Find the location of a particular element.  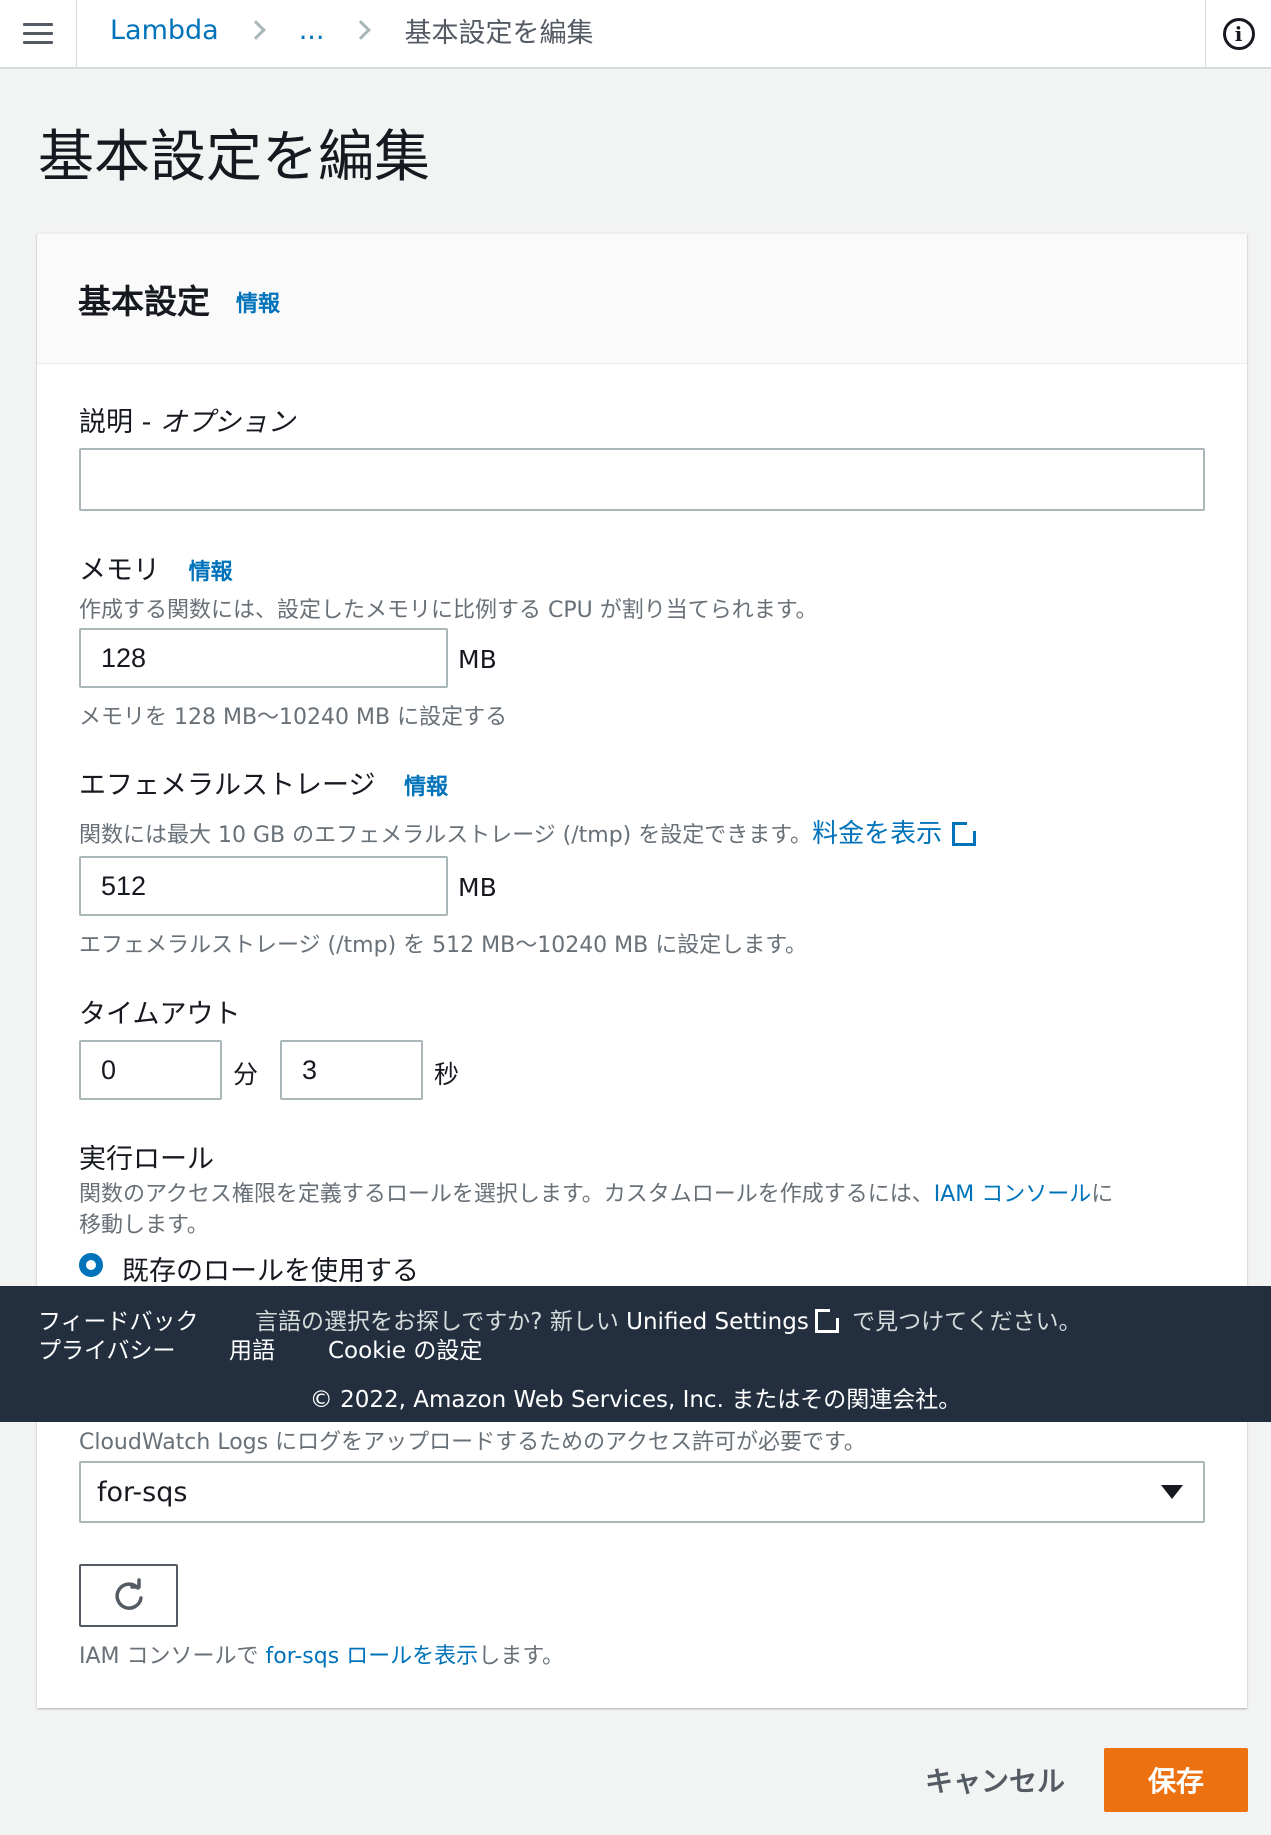

execution-role-description-prefix: 関数のアクセス権限を定義するロールを選択します。カスタムロールを作成するには、 is located at coordinates (506, 1194).